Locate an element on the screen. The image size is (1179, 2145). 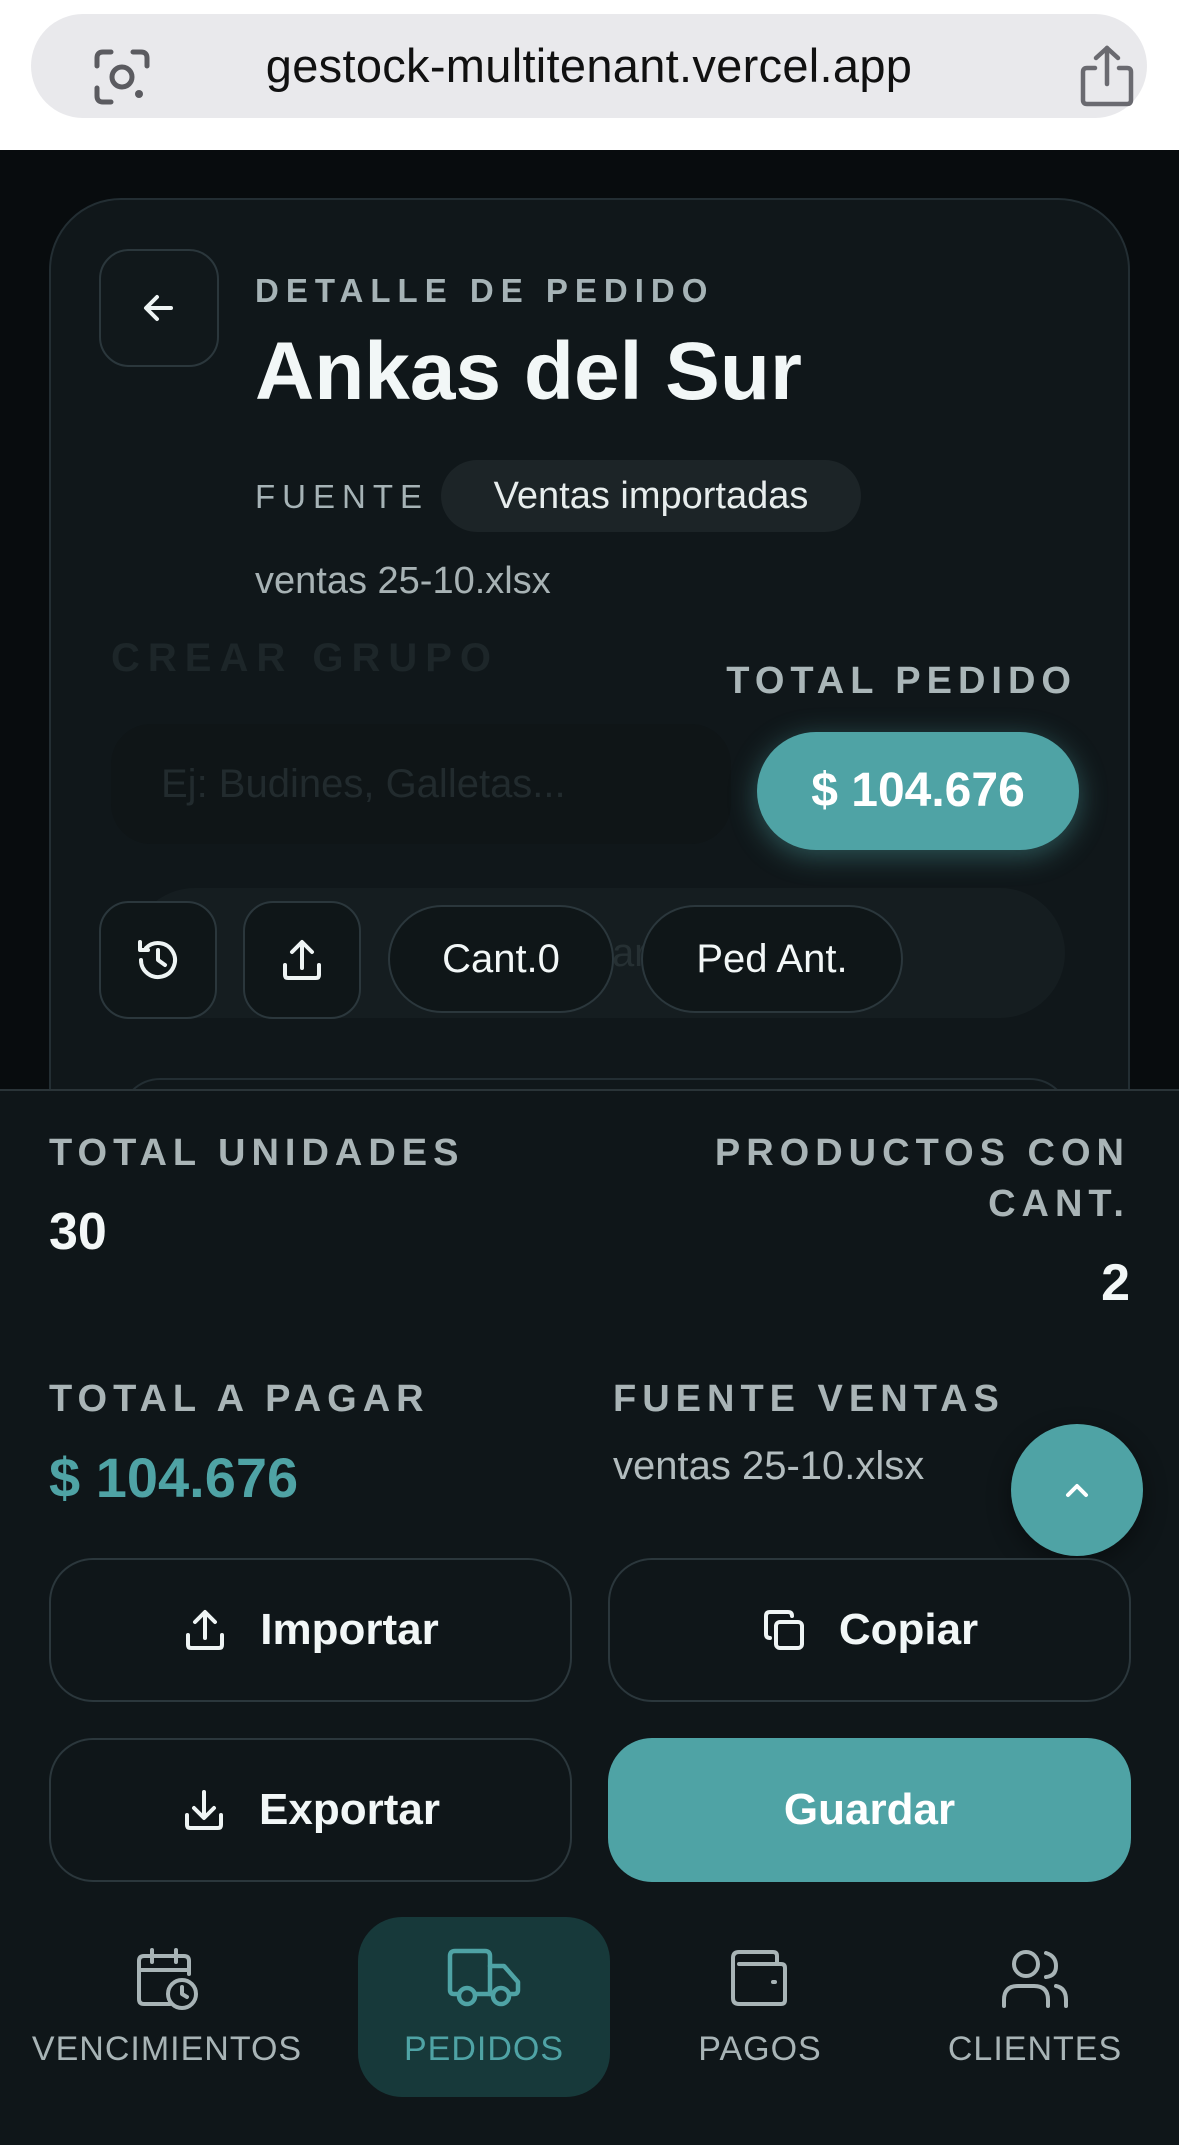
lens-icon is located at coordinates (122, 77).